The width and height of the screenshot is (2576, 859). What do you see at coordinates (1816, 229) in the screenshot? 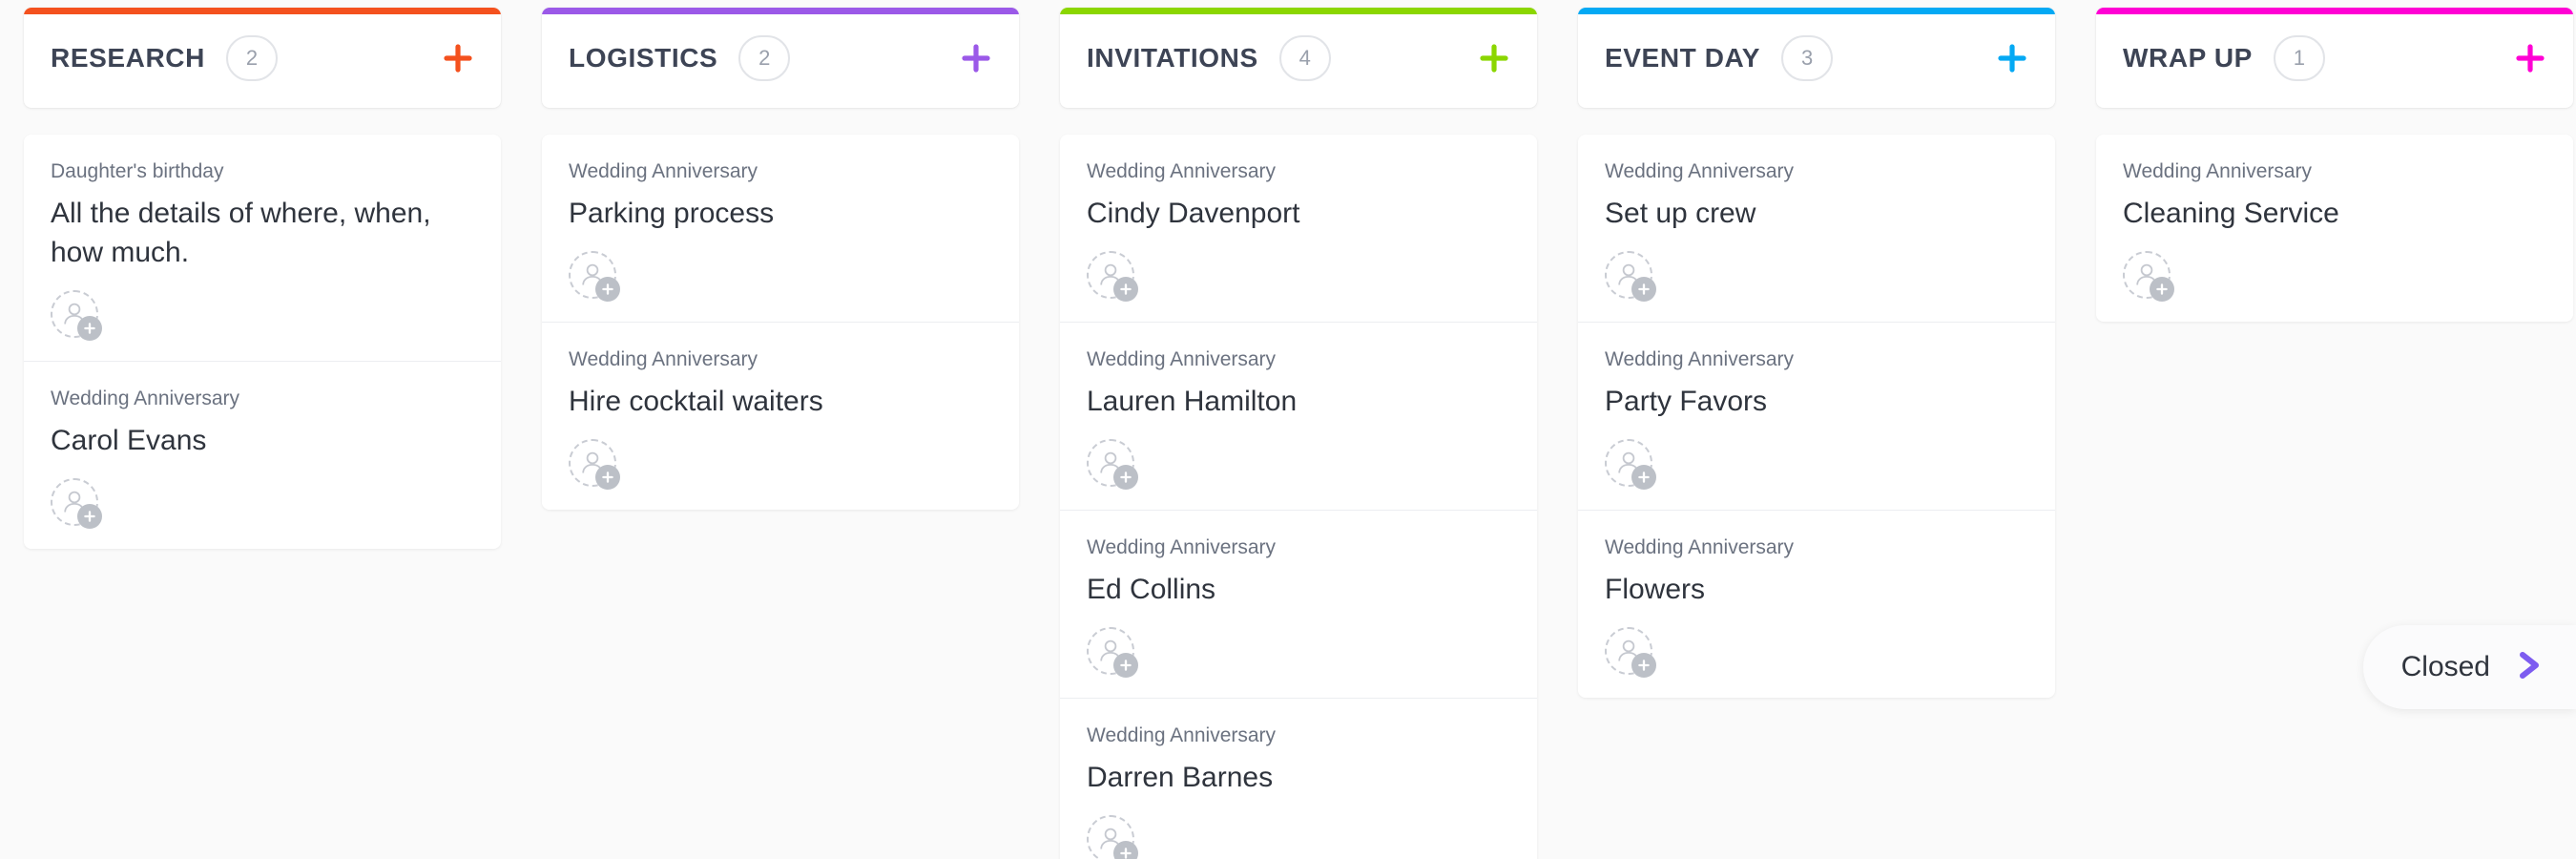
I see `kanban-card: Wedding Anniversary Set up crew` at bounding box center [1816, 229].